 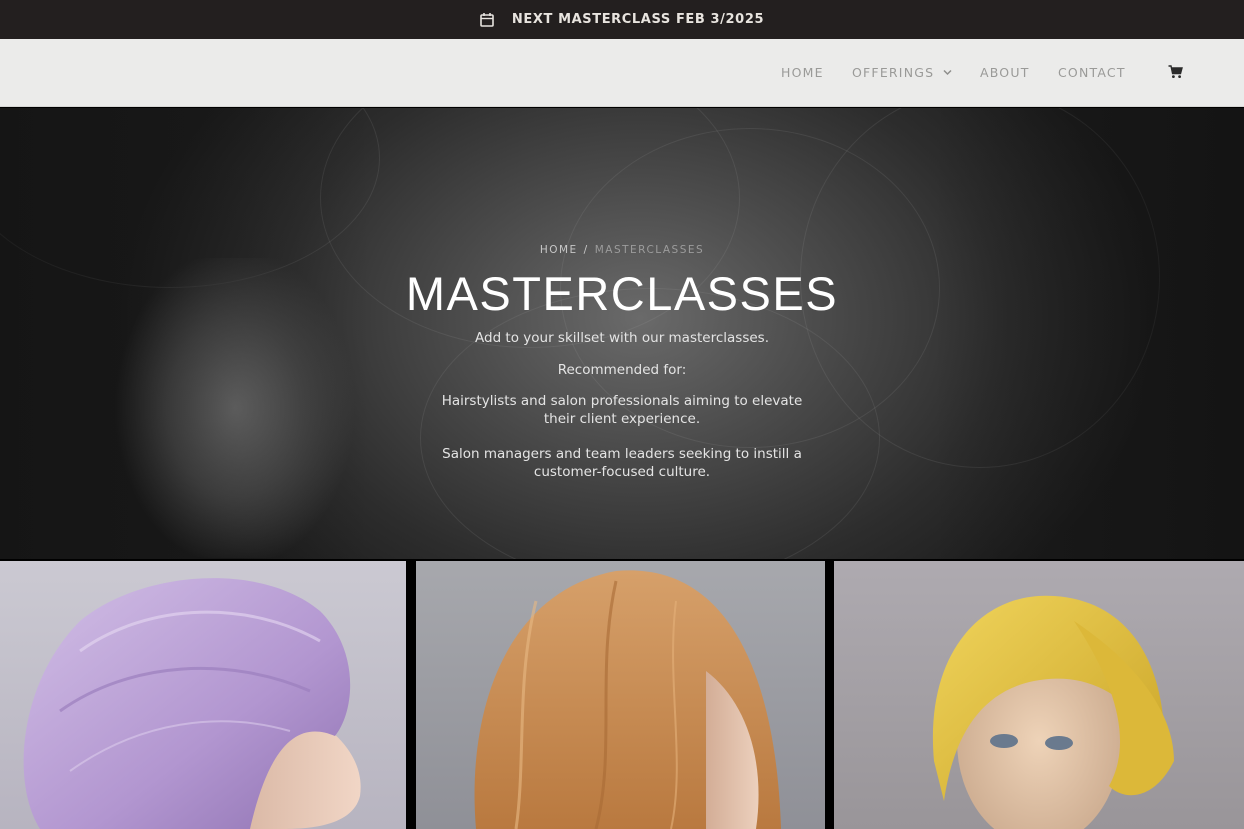 What do you see at coordinates (622, 73) in the screenshot?
I see `site-header: HOME OFFERINGS ABOUT CONTACT` at bounding box center [622, 73].